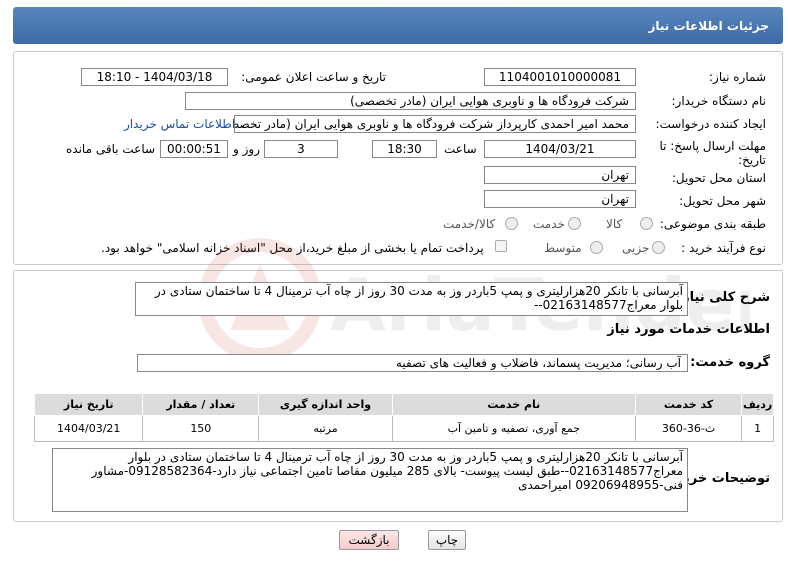  I want to click on col-code: کد خدمت, so click(688, 404).